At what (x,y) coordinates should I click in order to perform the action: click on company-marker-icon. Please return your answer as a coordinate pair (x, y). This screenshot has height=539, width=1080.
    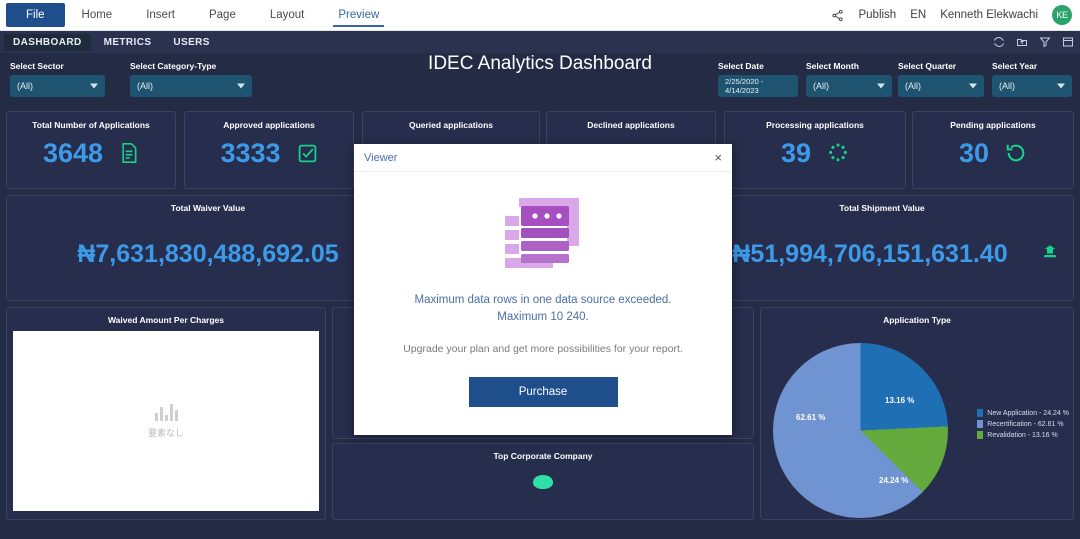
    Looking at the image, I should click on (543, 482).